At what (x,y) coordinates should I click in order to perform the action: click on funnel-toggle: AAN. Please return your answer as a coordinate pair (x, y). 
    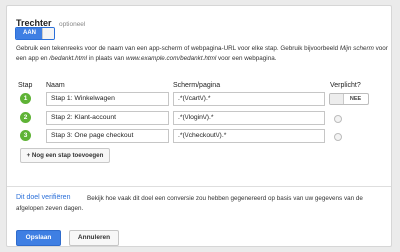
    Looking at the image, I should click on (35, 33).